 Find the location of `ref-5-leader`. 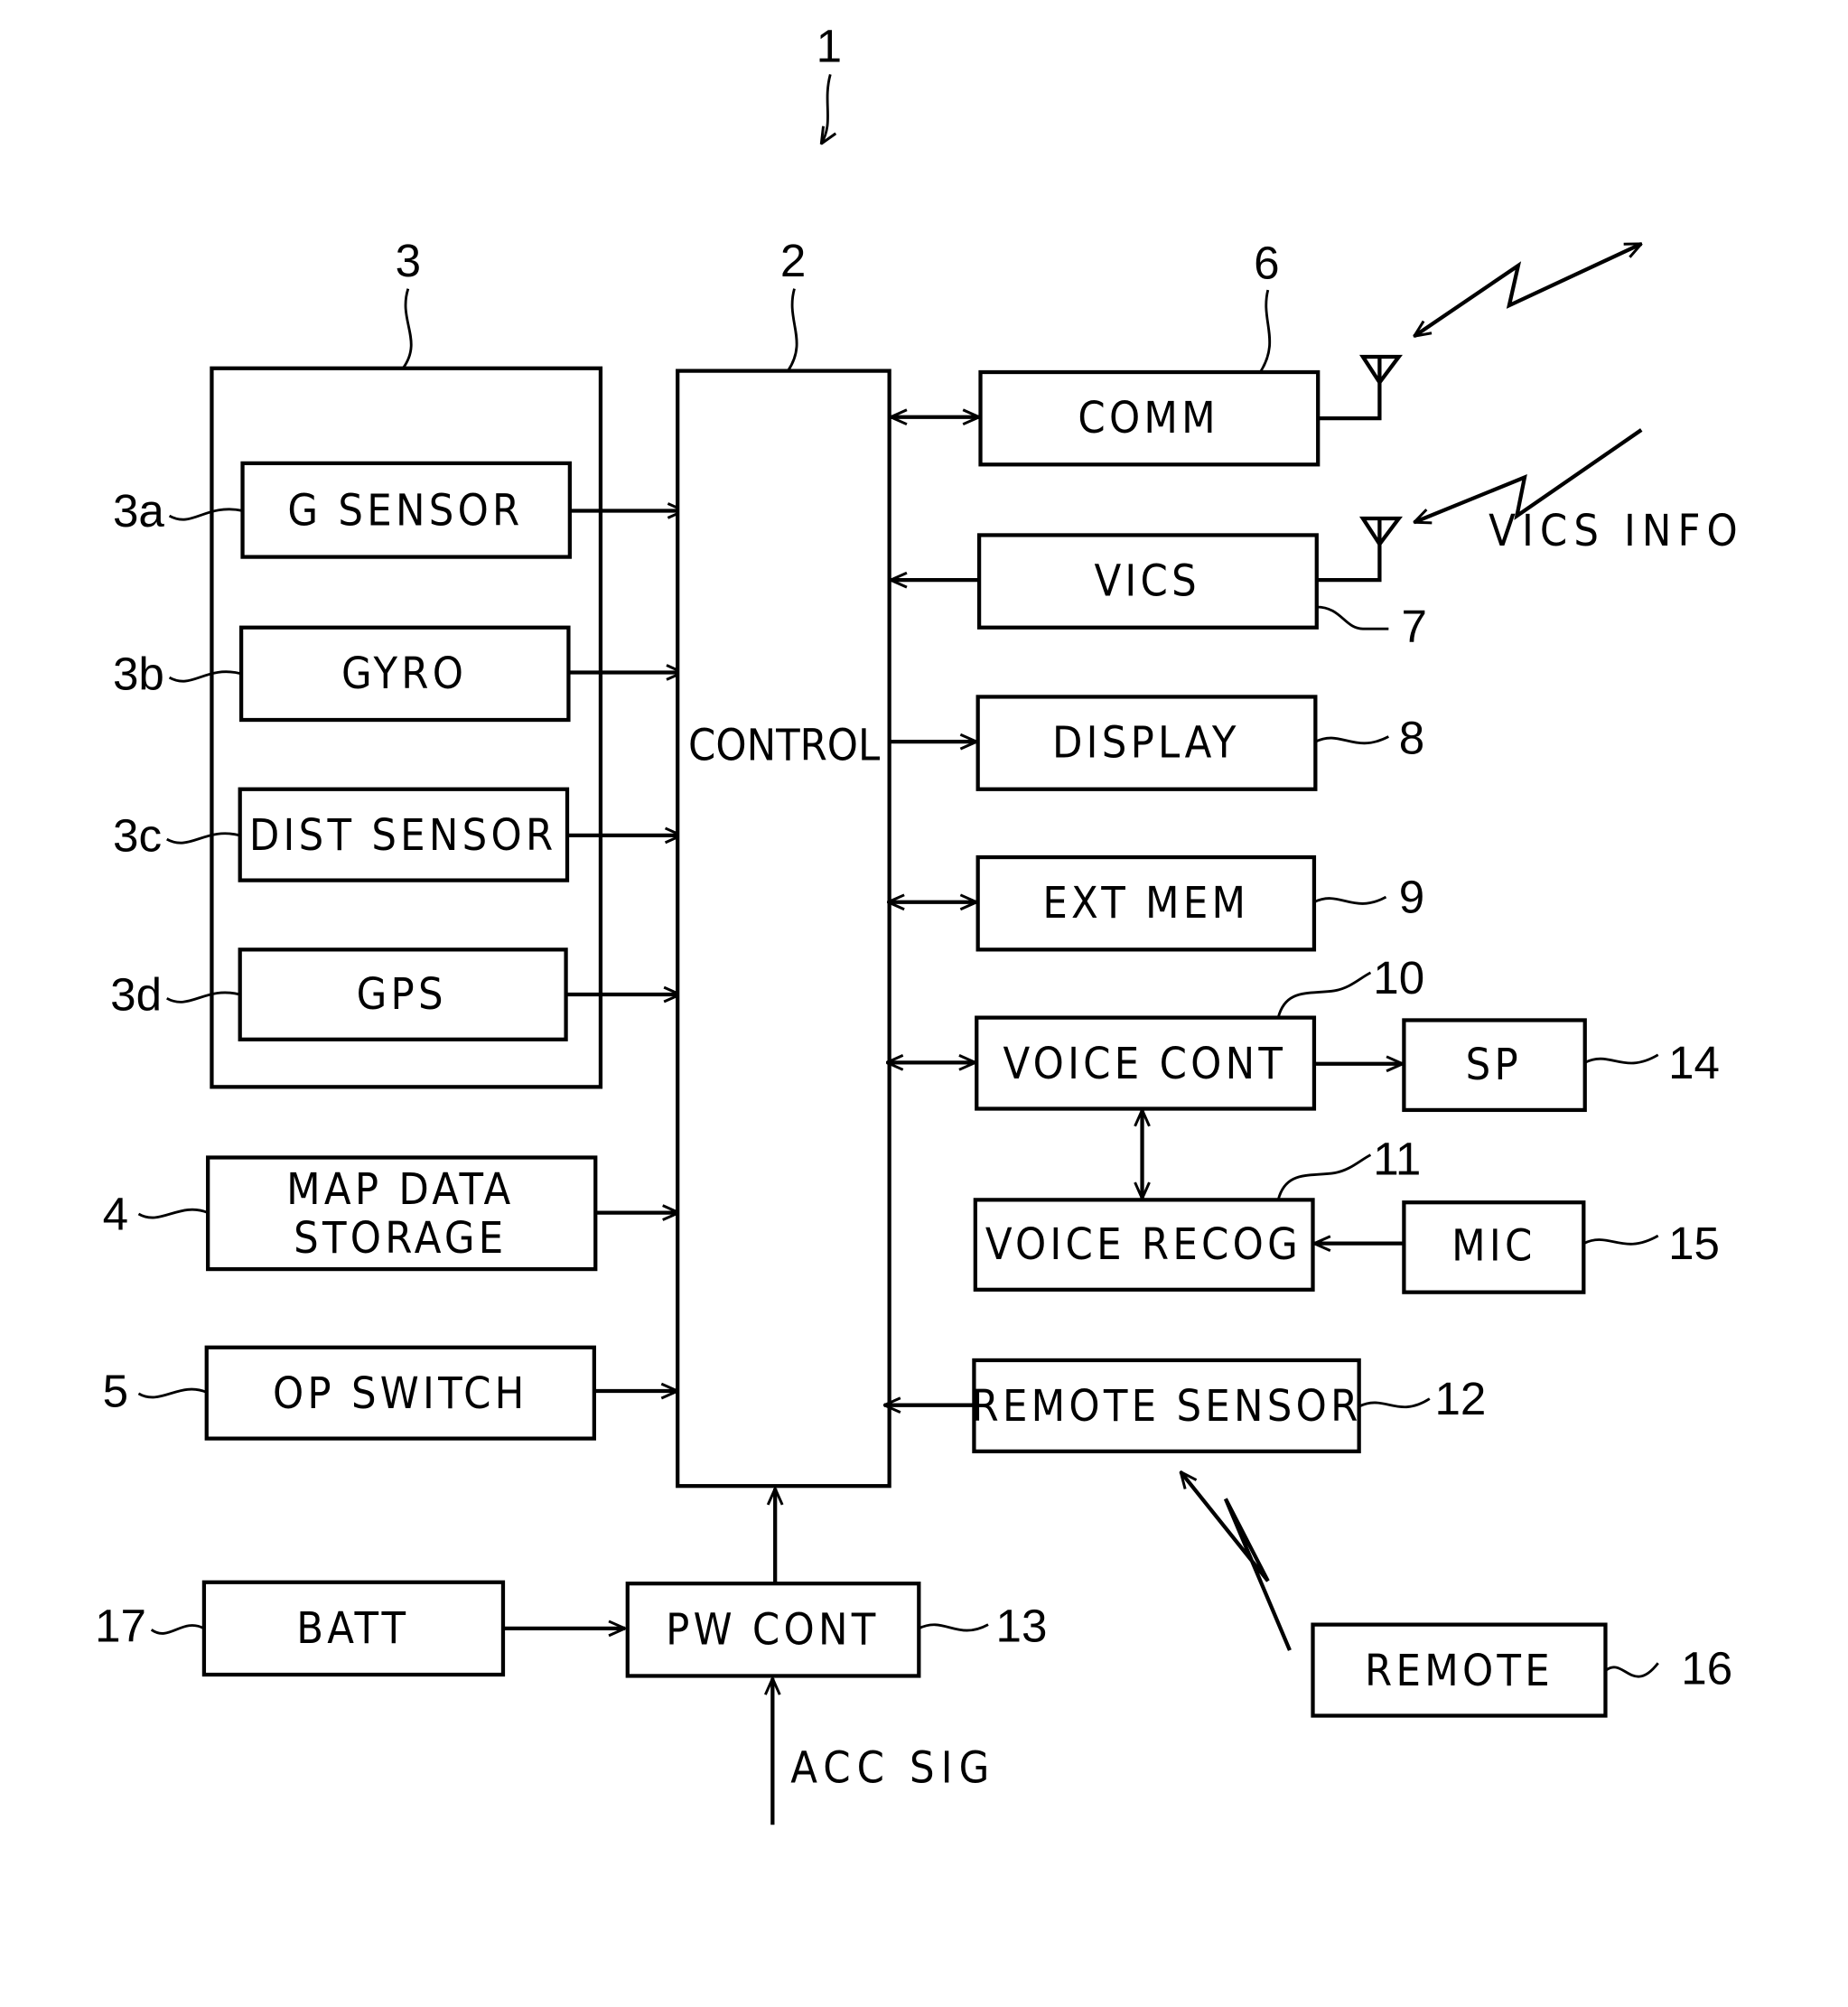

ref-5-leader is located at coordinates (172, 1393).